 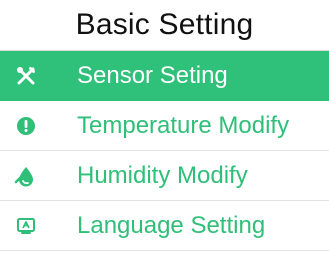 I want to click on language-setting-label: Language Setting, so click(x=171, y=225).